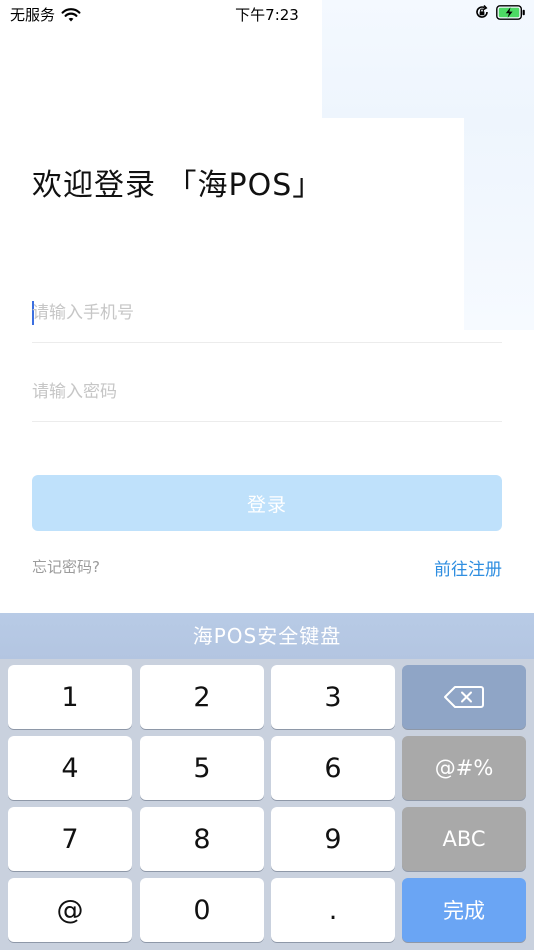 Image resolution: width=534 pixels, height=950 pixels. Describe the element at coordinates (464, 910) in the screenshot. I see `done-key: 完成` at that location.